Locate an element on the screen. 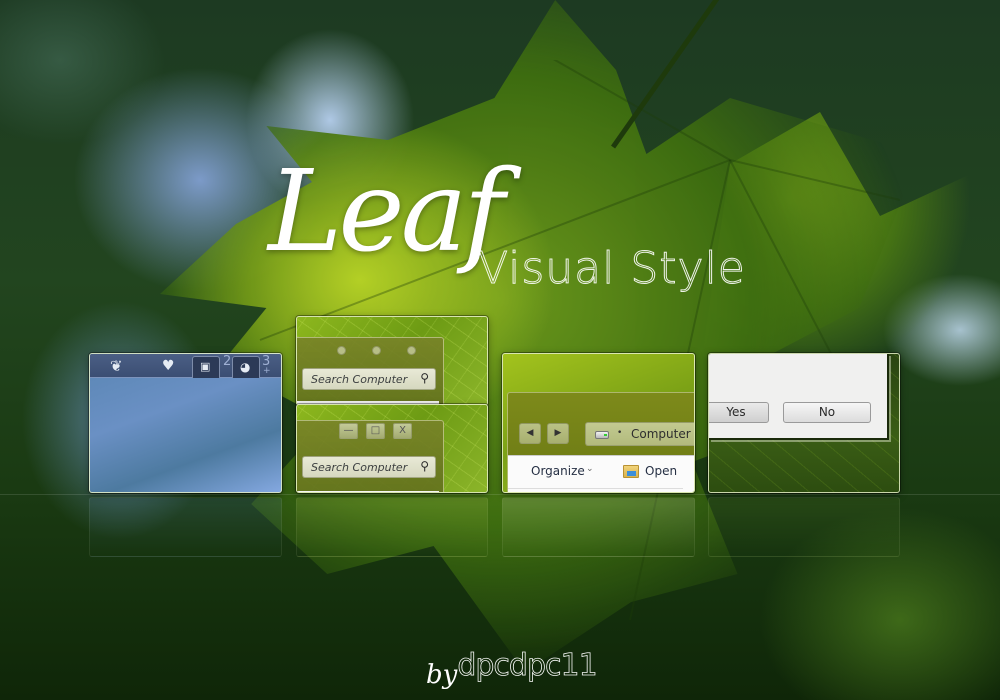 The height and width of the screenshot is (700, 1000). leaf-logo-icon: ❦ is located at coordinates (116, 366).